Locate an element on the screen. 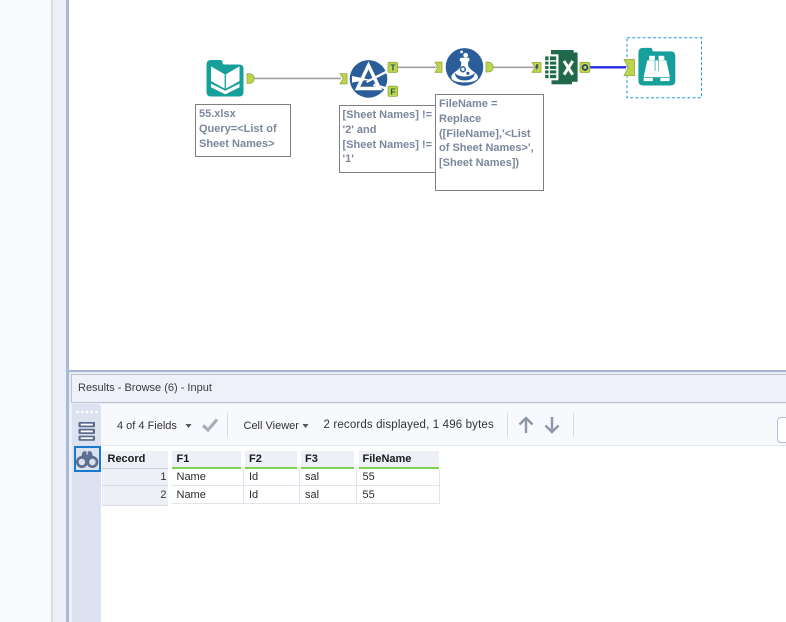  svg-text: T is located at coordinates (393, 68).